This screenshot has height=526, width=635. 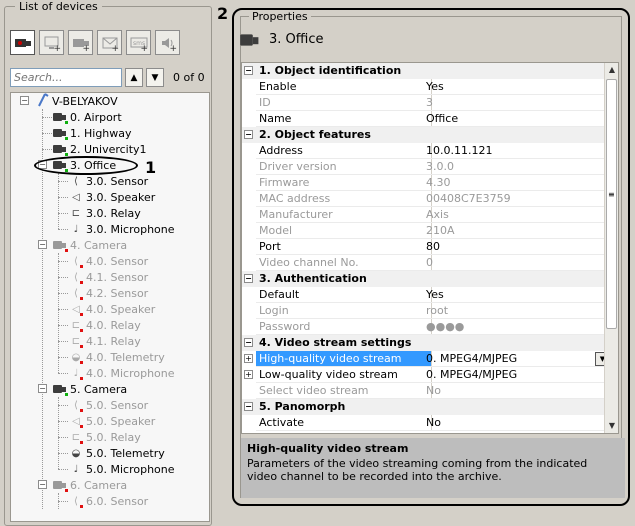 What do you see at coordinates (90, 485) in the screenshot?
I see `tree-item-camera: 6. Camera` at bounding box center [90, 485].